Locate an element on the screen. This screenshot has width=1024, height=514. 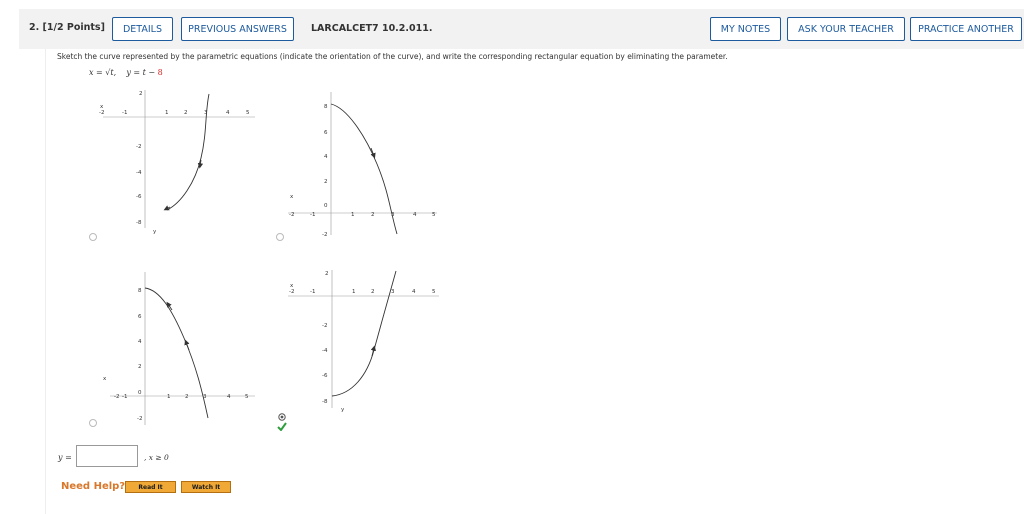
y-constant: 8 is located at coordinates (160, 72).